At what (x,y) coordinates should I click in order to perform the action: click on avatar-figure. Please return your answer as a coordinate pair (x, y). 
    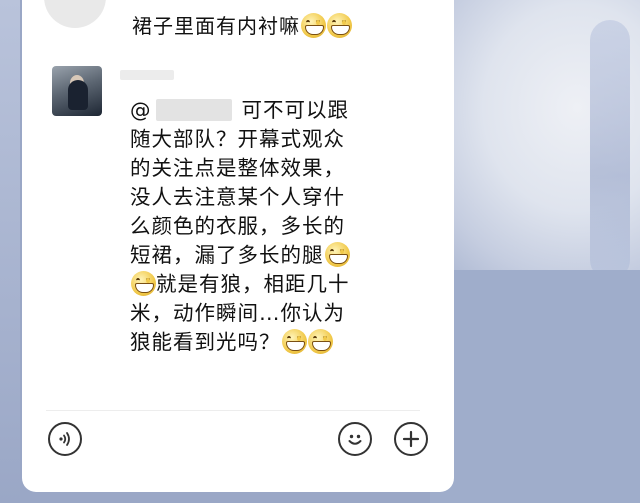
    Looking at the image, I should click on (78, 95).